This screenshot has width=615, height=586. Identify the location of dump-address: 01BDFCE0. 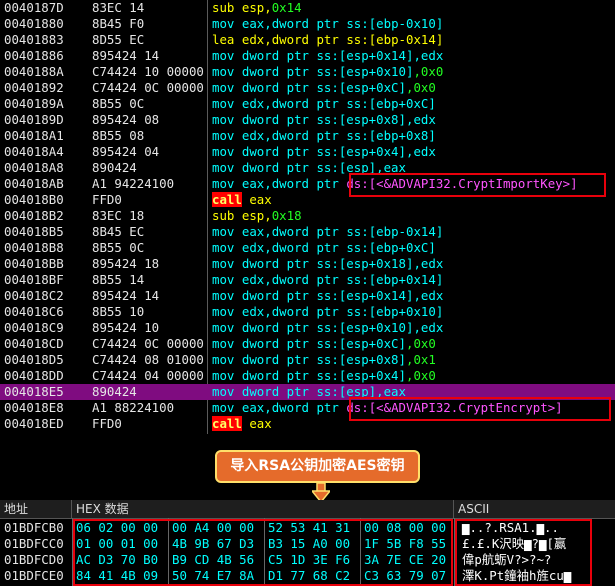
(34, 575).